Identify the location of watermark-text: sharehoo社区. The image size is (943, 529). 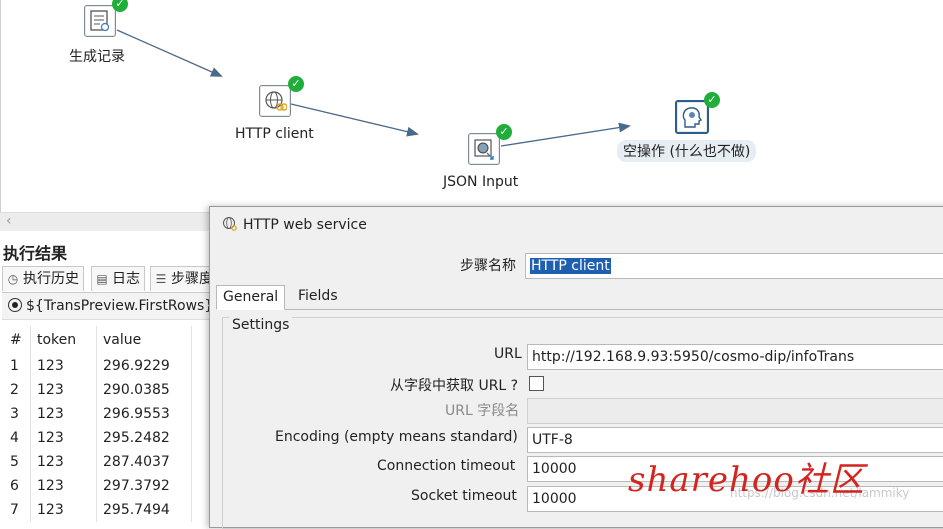
(746, 480).